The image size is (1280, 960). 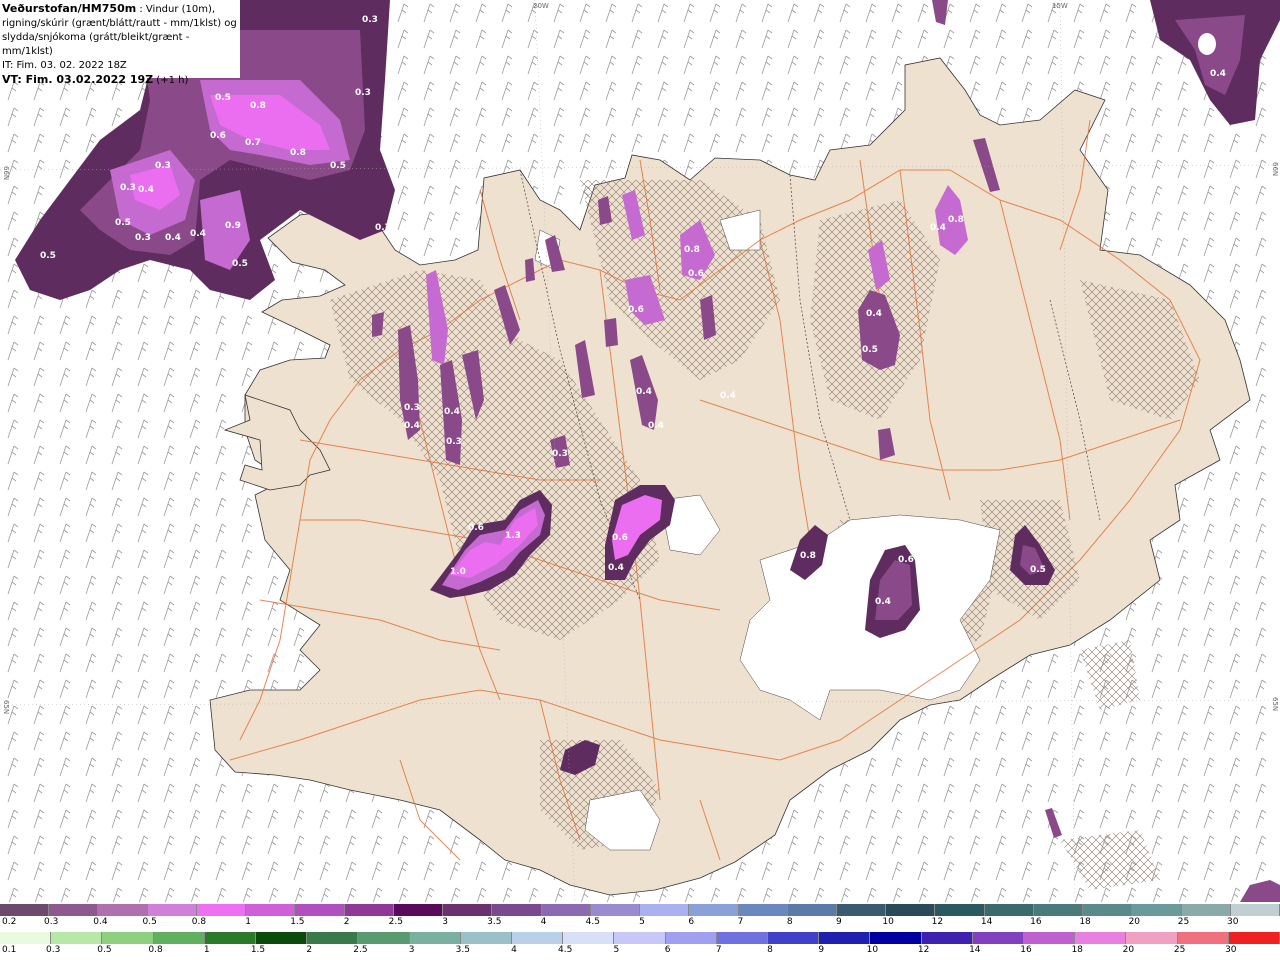 What do you see at coordinates (248, 922) in the screenshot?
I see `scale-tick-label: 1` at bounding box center [248, 922].